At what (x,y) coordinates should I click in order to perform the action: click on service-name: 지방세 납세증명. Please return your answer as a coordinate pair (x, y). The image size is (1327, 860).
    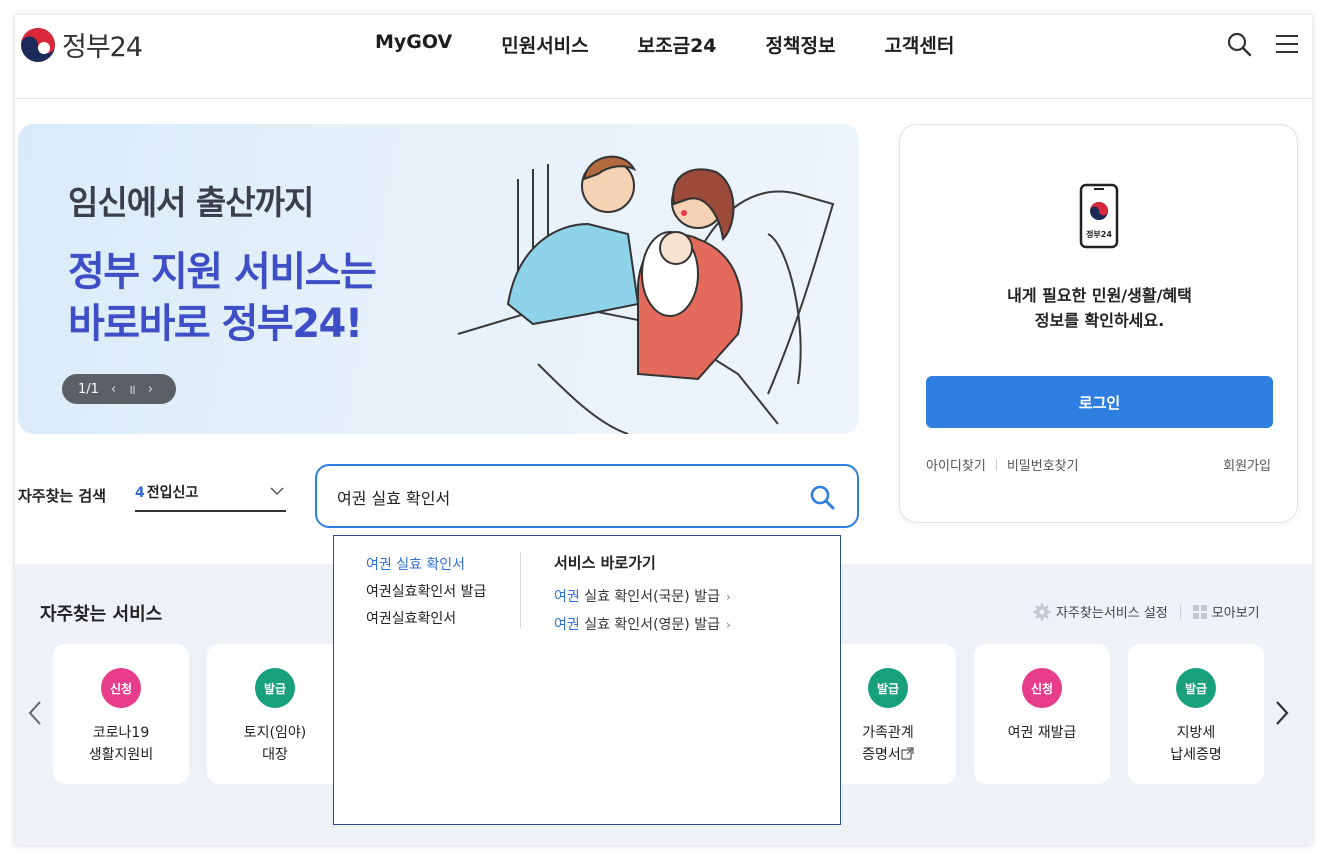
    Looking at the image, I should click on (1196, 744).